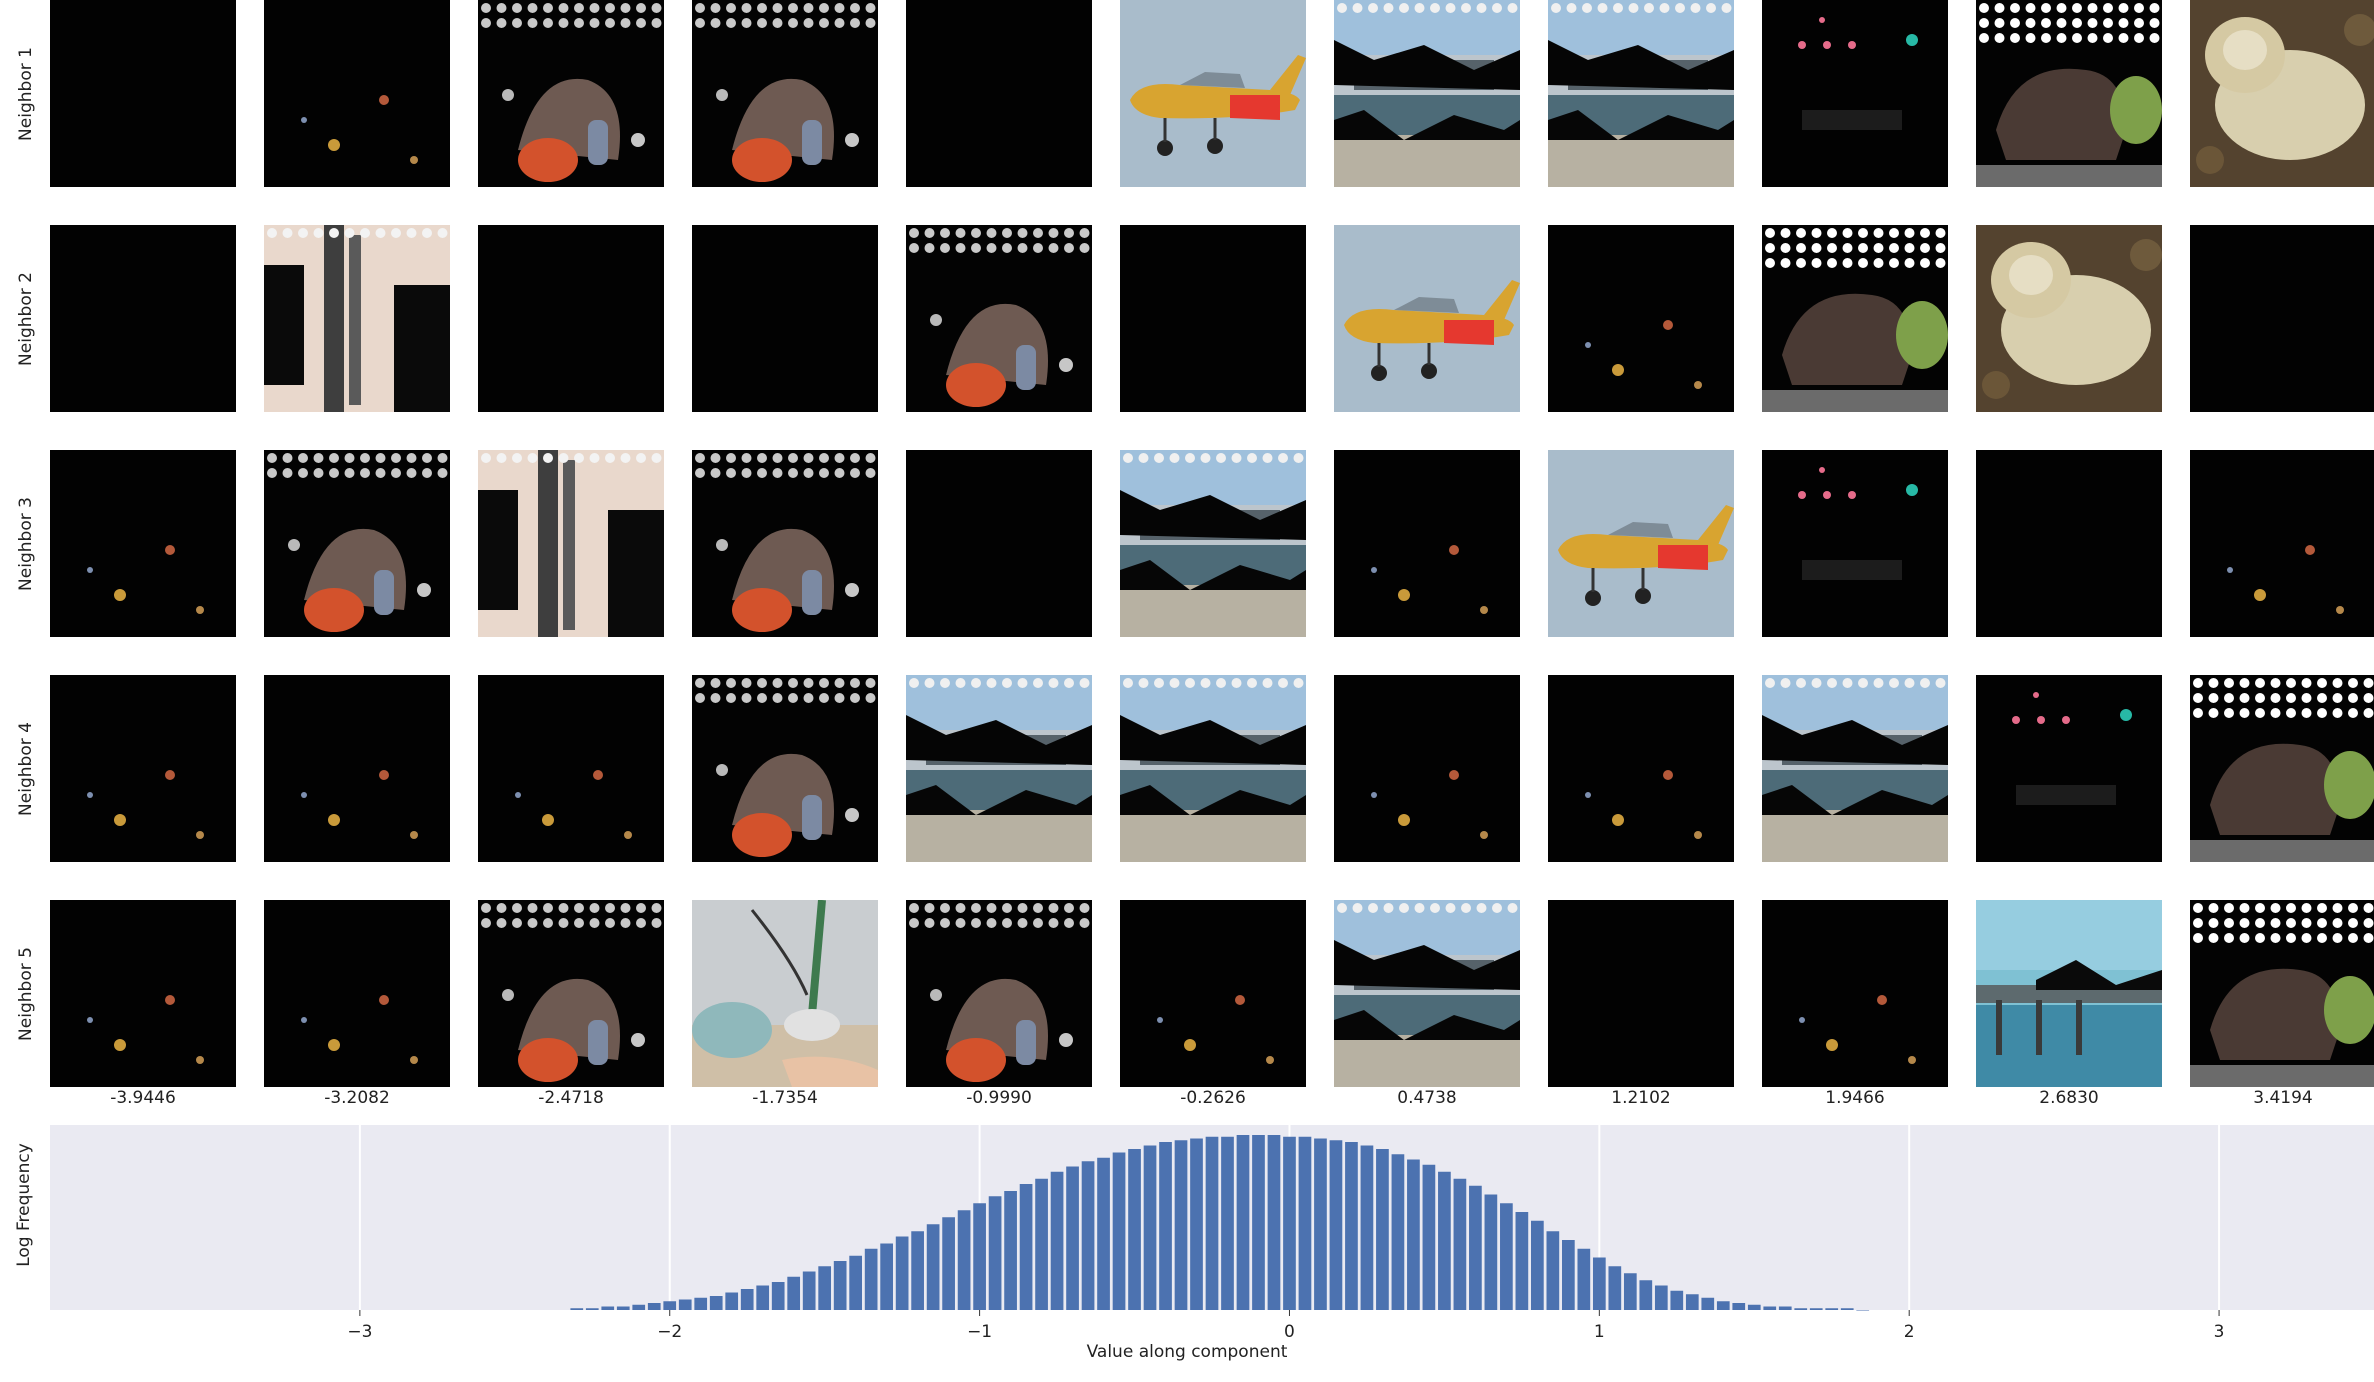  Describe the element at coordinates (2283, 1098) in the screenshot. I see `column-value-label: 3.4194` at that location.